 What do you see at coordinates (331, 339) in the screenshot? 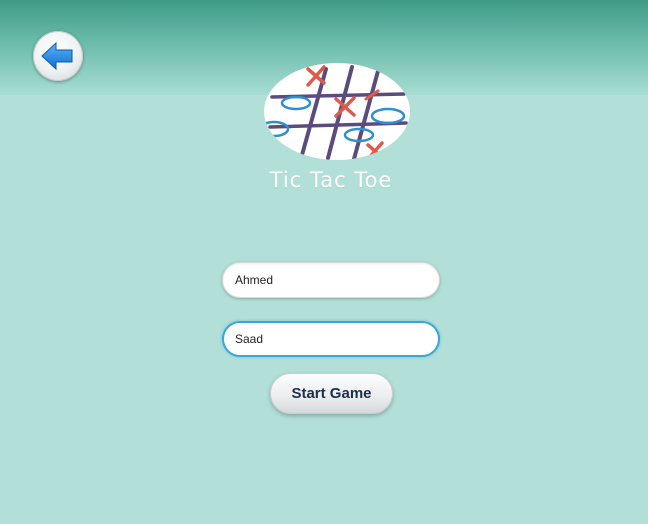
I see `player2-name-input` at bounding box center [331, 339].